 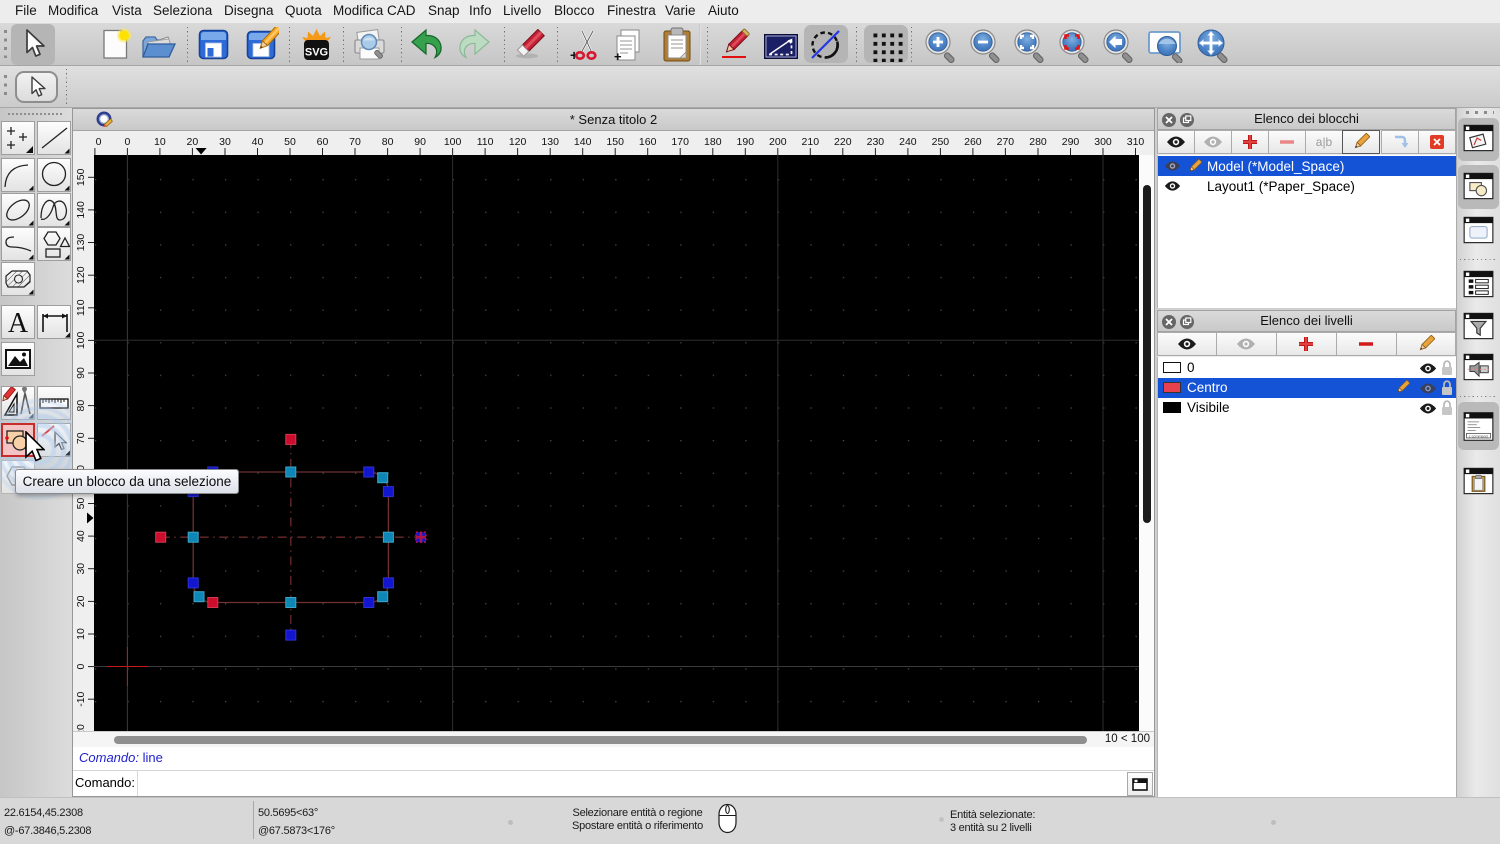 What do you see at coordinates (778, 142) in the screenshot?
I see `svg-text: 200` at bounding box center [778, 142].